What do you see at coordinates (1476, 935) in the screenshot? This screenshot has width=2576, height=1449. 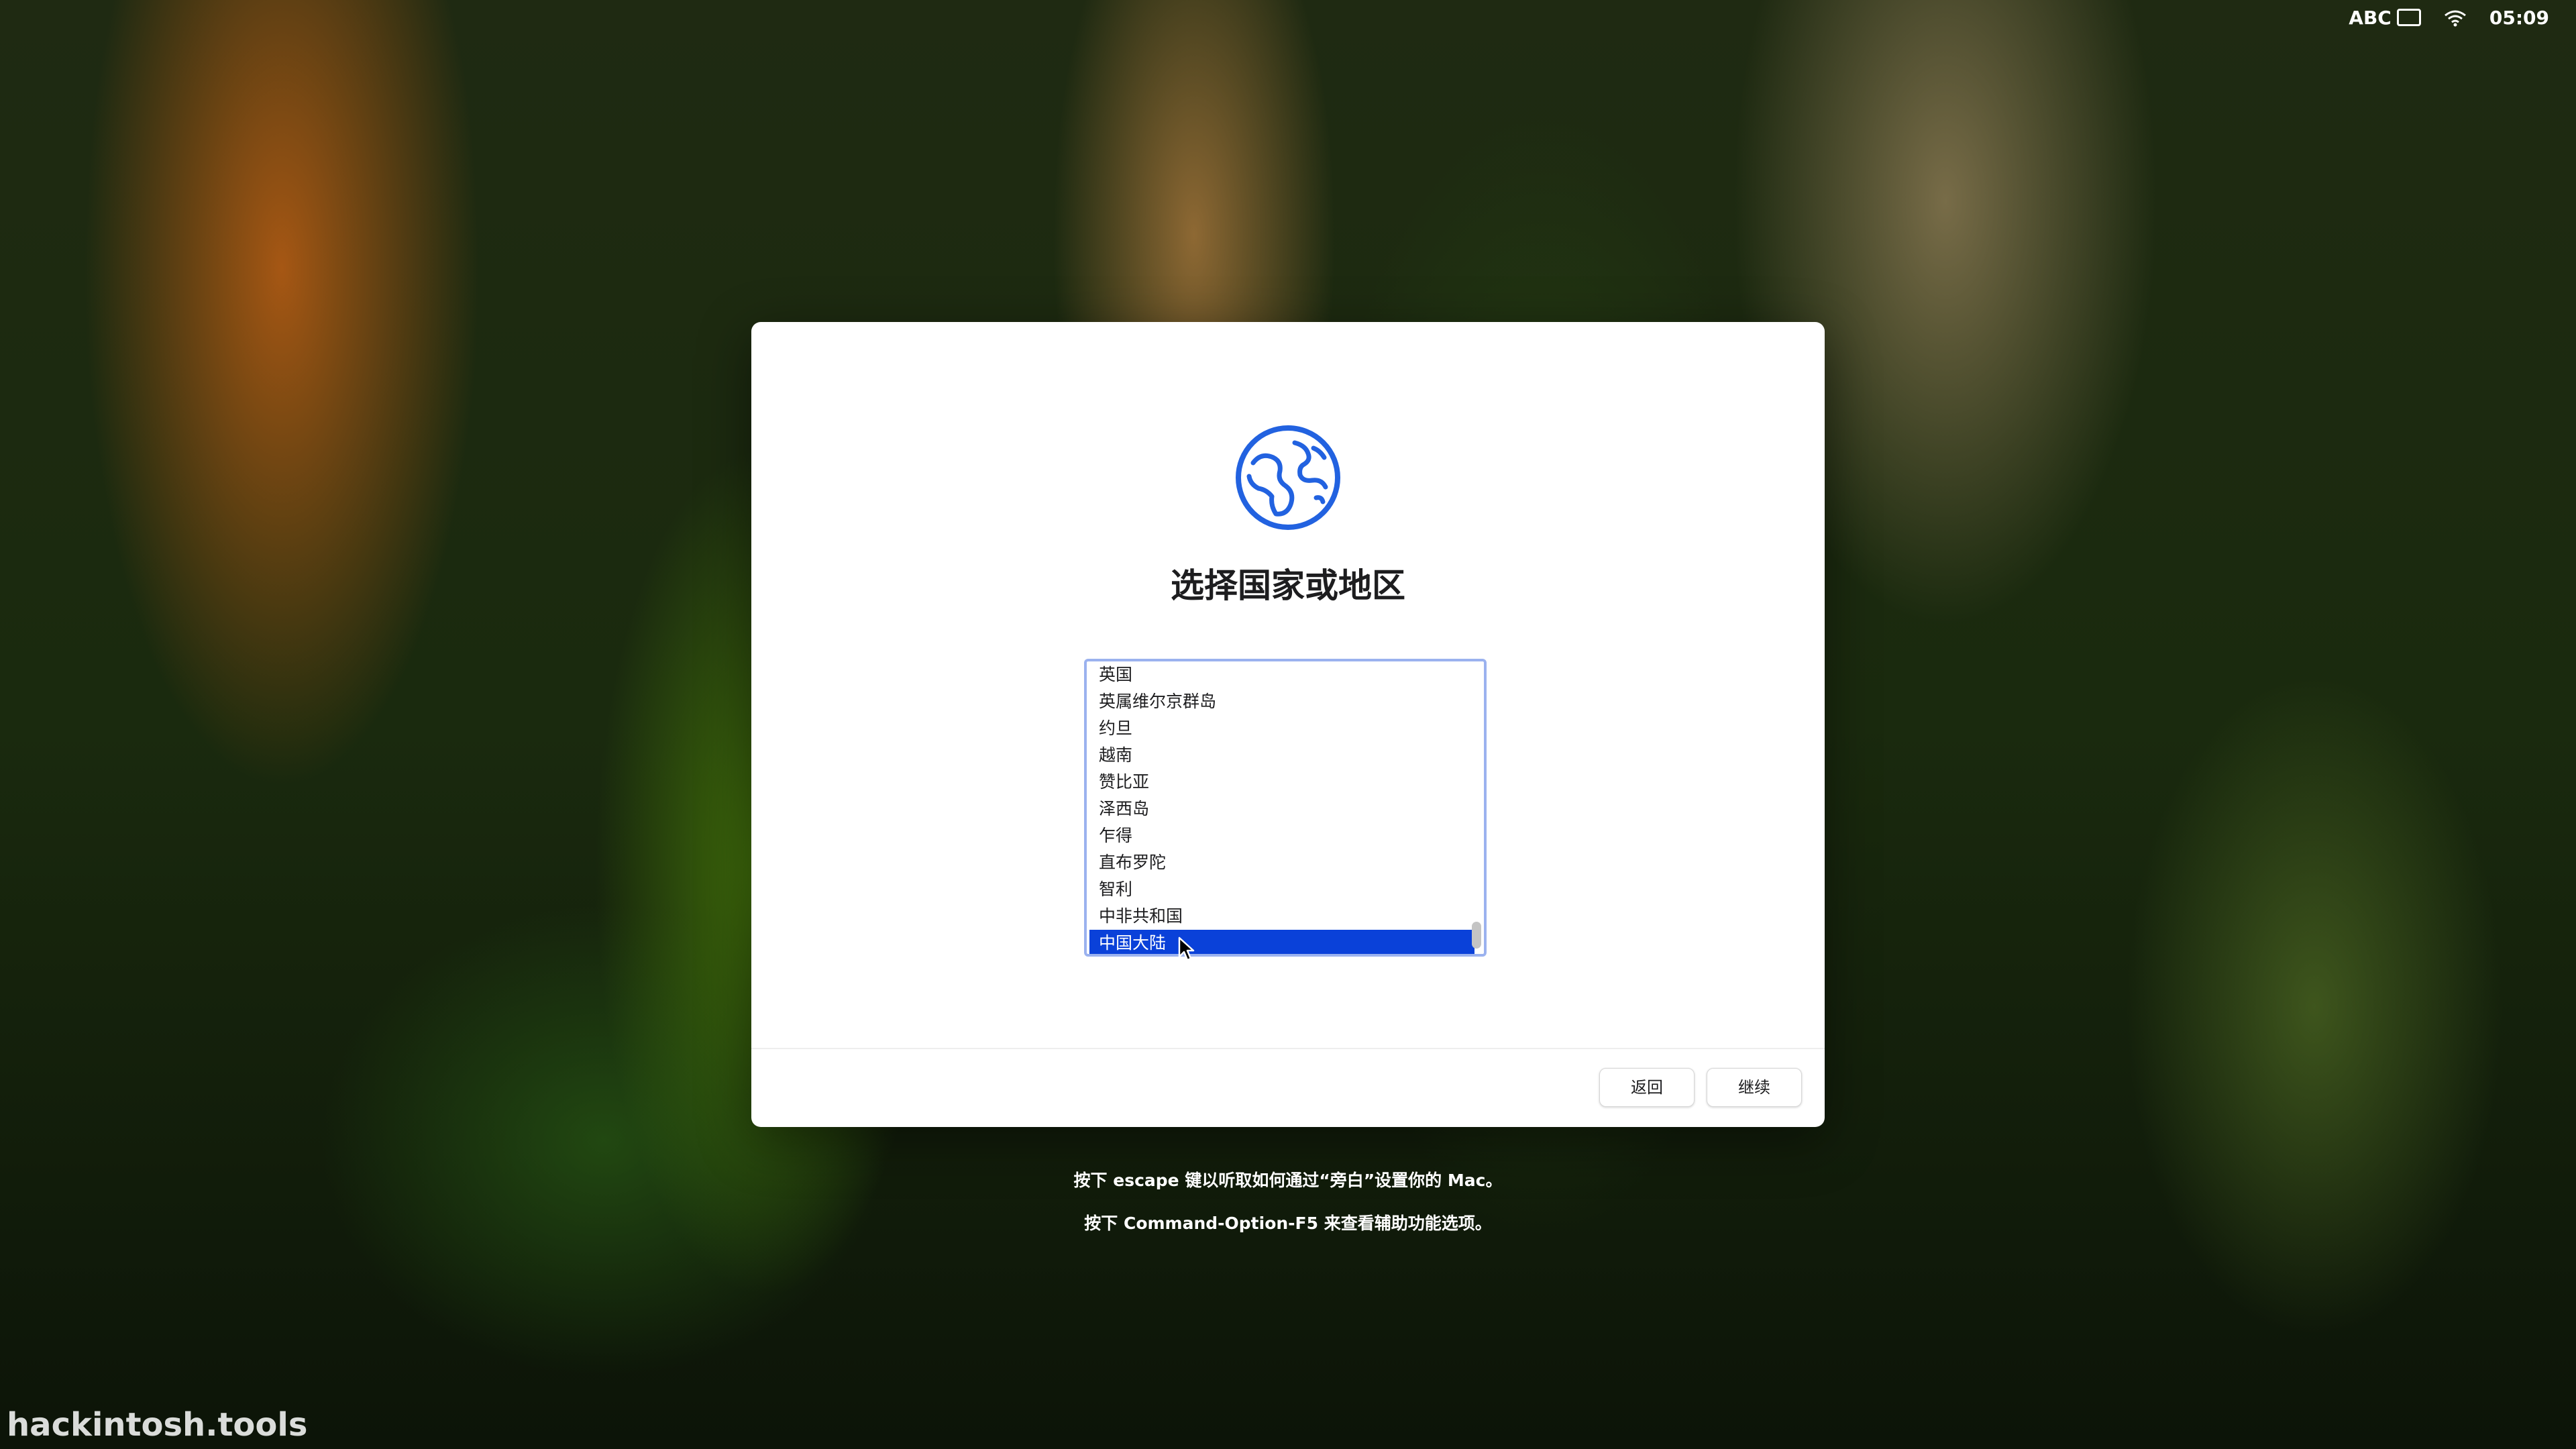 I see `scrollbar-thumb` at bounding box center [1476, 935].